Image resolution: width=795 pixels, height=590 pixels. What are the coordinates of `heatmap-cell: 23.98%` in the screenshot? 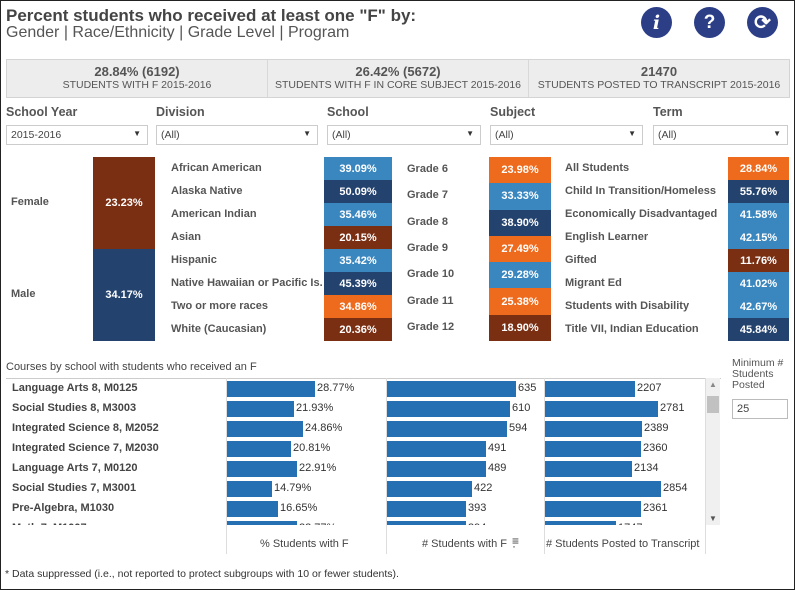 It's located at (520, 170).